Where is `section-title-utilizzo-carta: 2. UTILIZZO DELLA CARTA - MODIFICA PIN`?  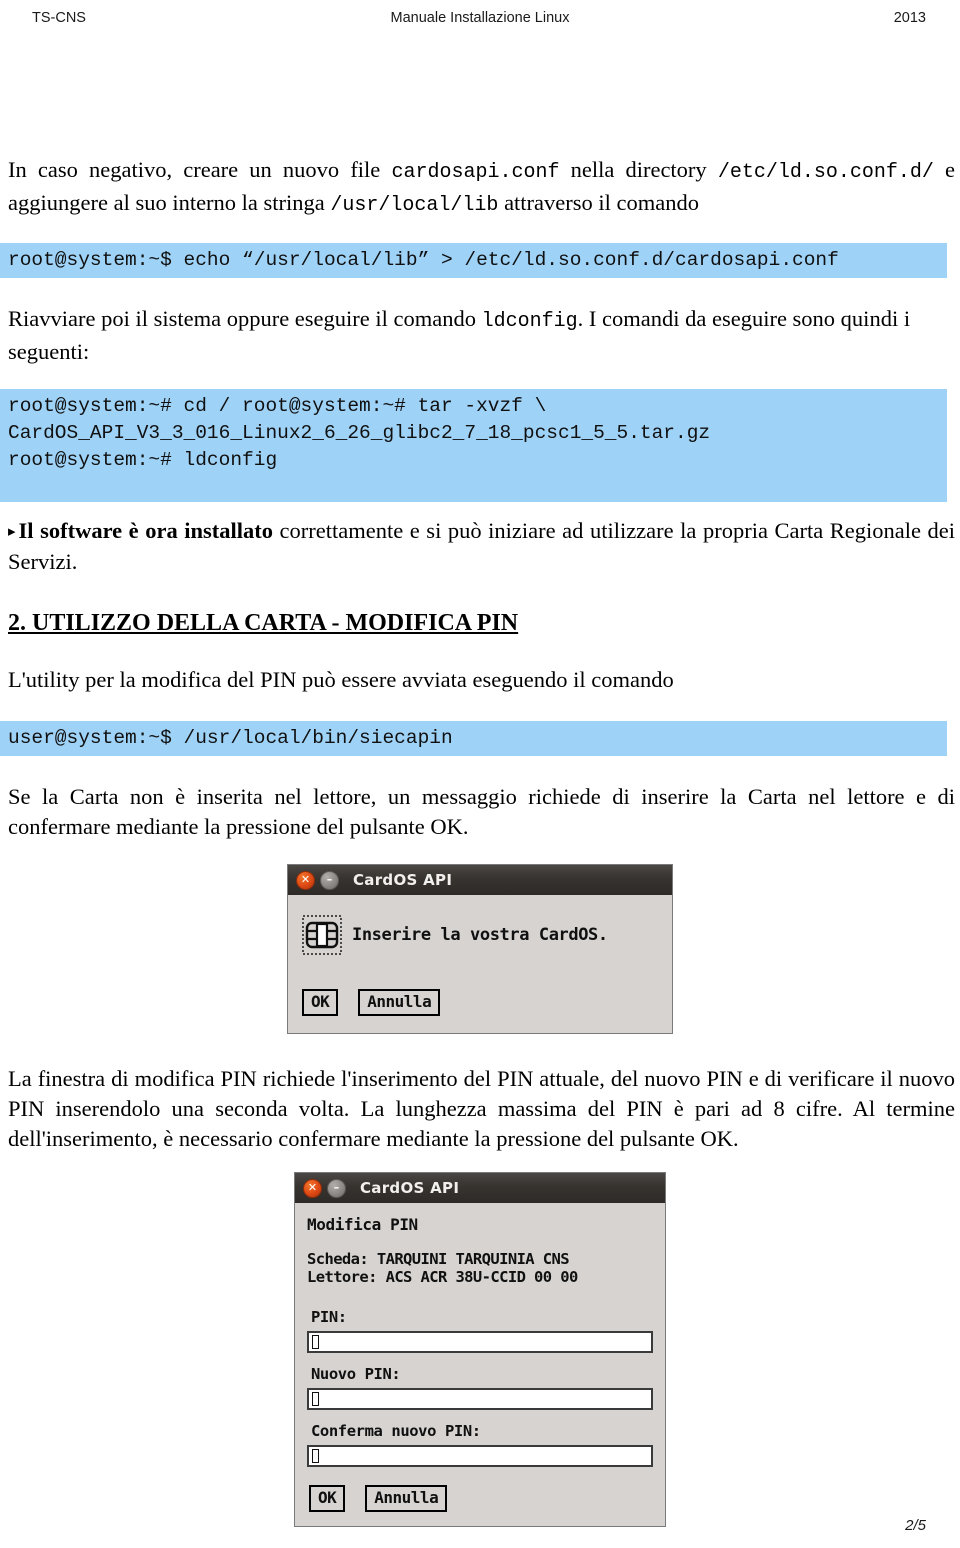
section-title-utilizzo-carta: 2. UTILIZZO DELLA CARTA - MODIFICA PIN is located at coordinates (263, 623).